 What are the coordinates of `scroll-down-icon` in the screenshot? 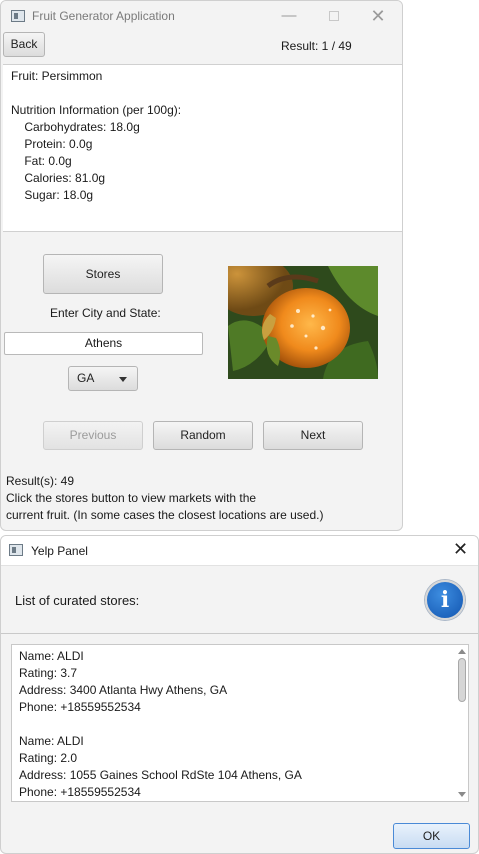 It's located at (462, 794).